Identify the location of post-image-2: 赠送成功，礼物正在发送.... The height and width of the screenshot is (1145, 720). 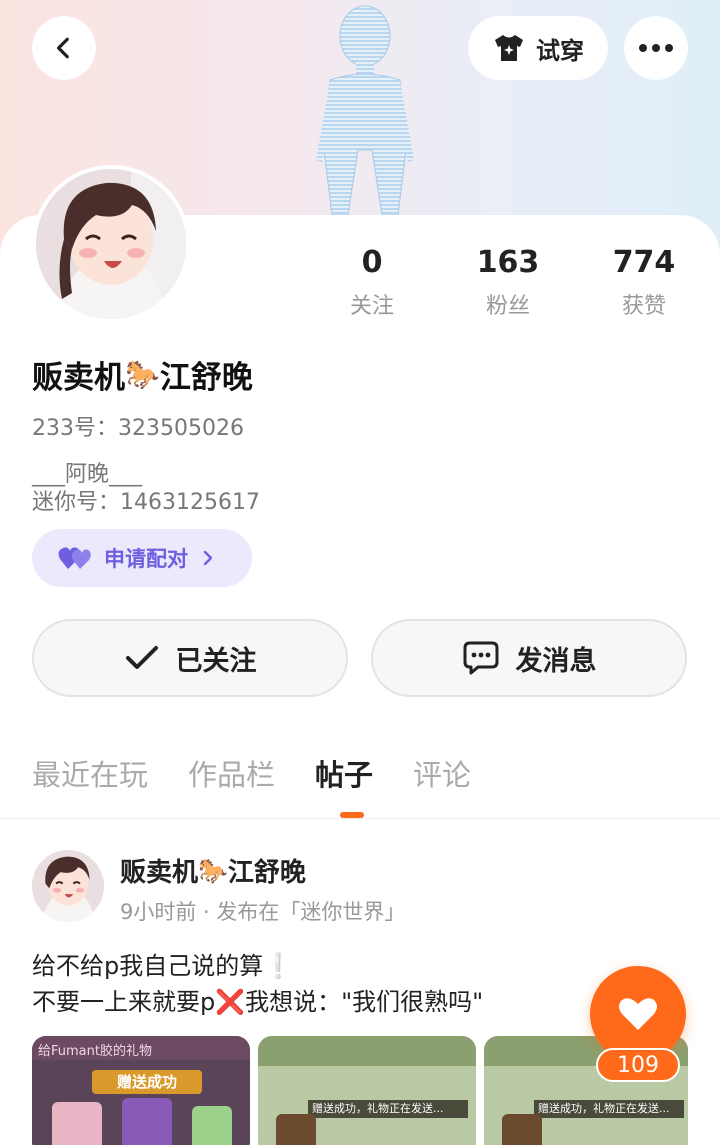
(367, 1090).